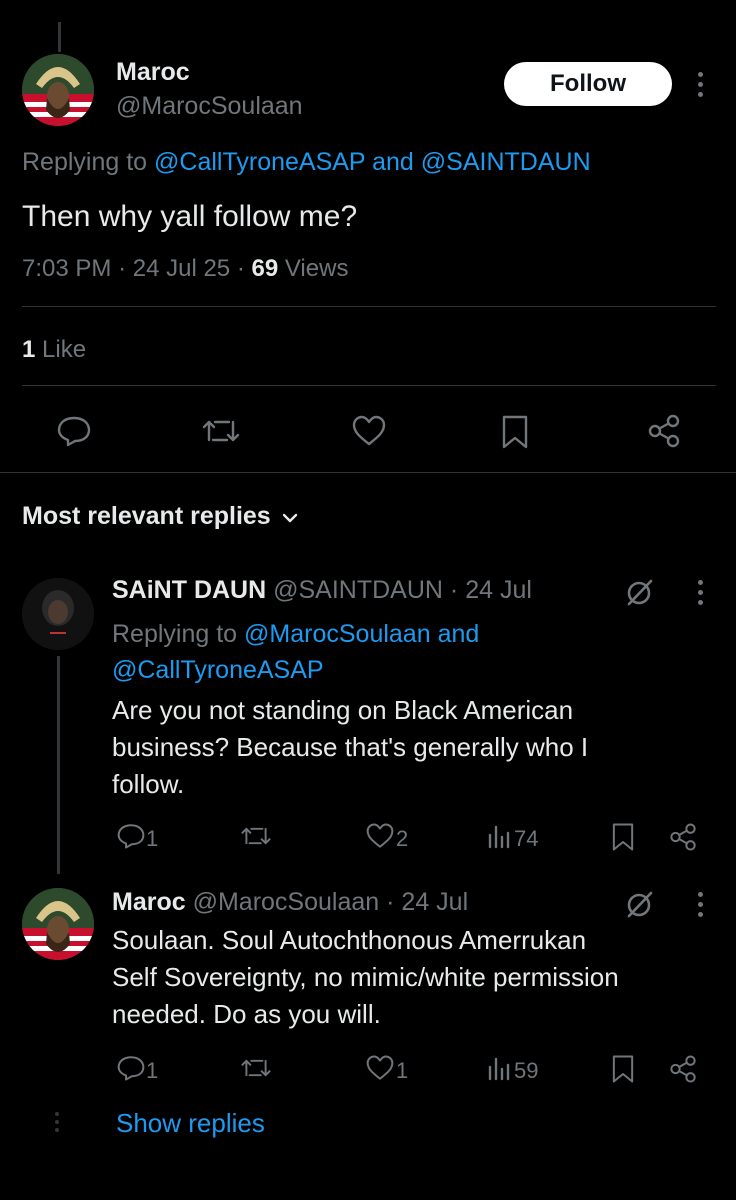  I want to click on reply-action-like: 2, so click(386, 838).